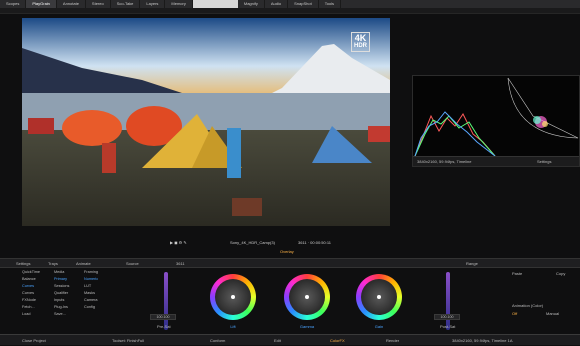  What do you see at coordinates (68, 286) in the screenshot?
I see `menu-entry: Sessions` at bounding box center [68, 286].